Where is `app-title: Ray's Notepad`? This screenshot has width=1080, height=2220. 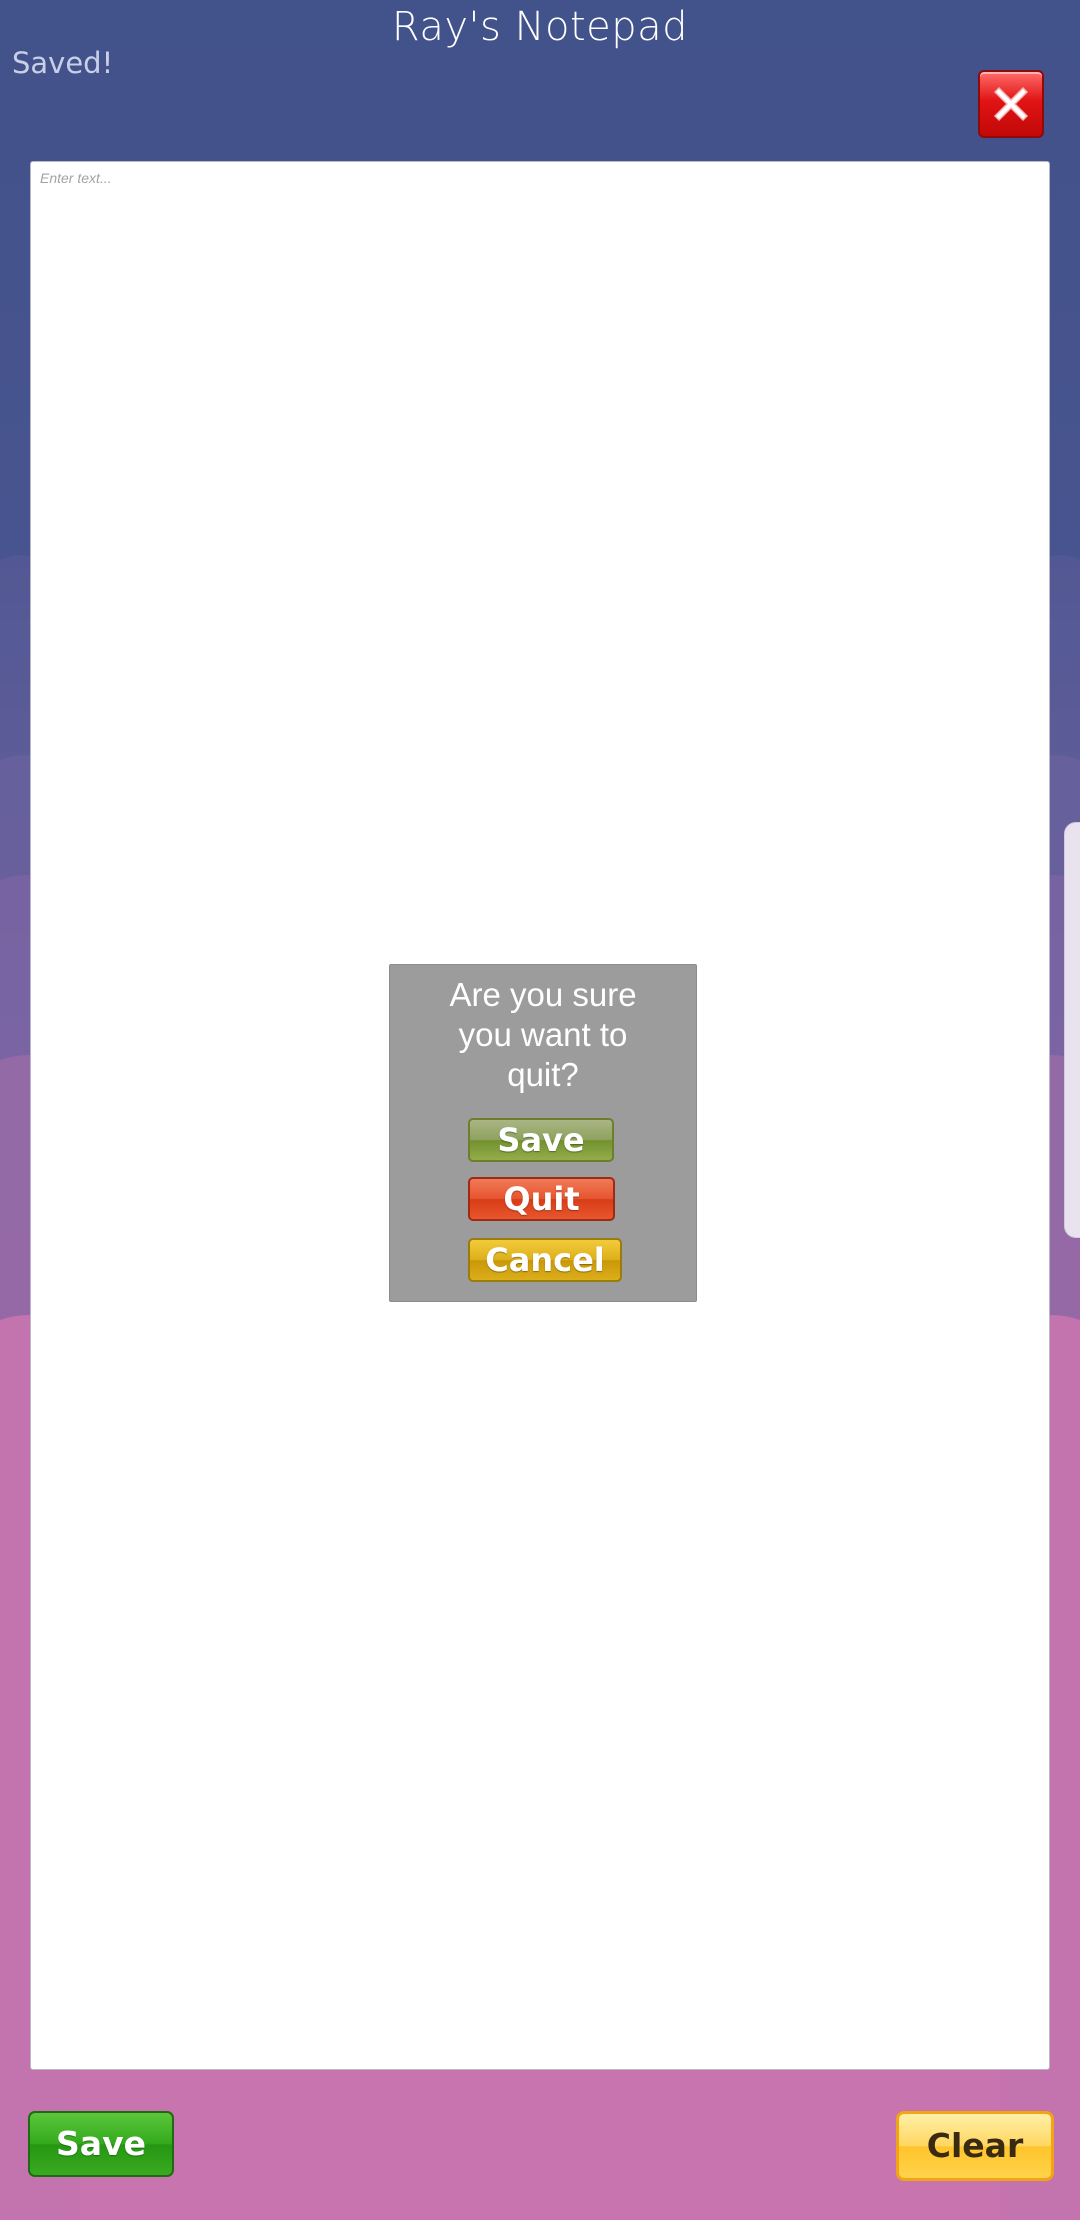 app-title: Ray's Notepad is located at coordinates (540, 27).